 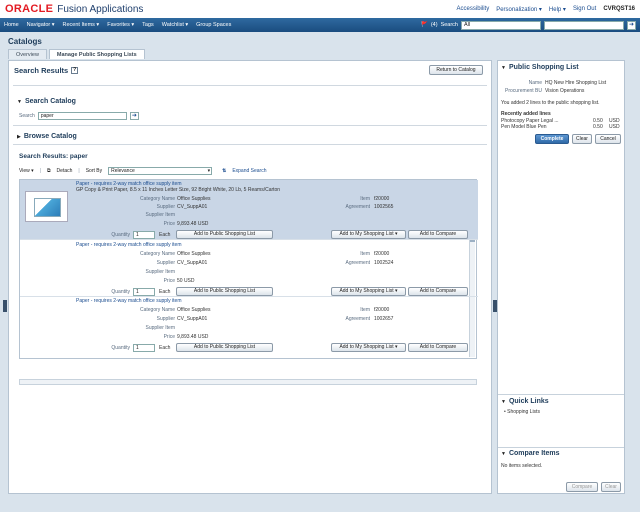 I want to click on results-for-title: Search Results: paper, so click(x=53, y=156).